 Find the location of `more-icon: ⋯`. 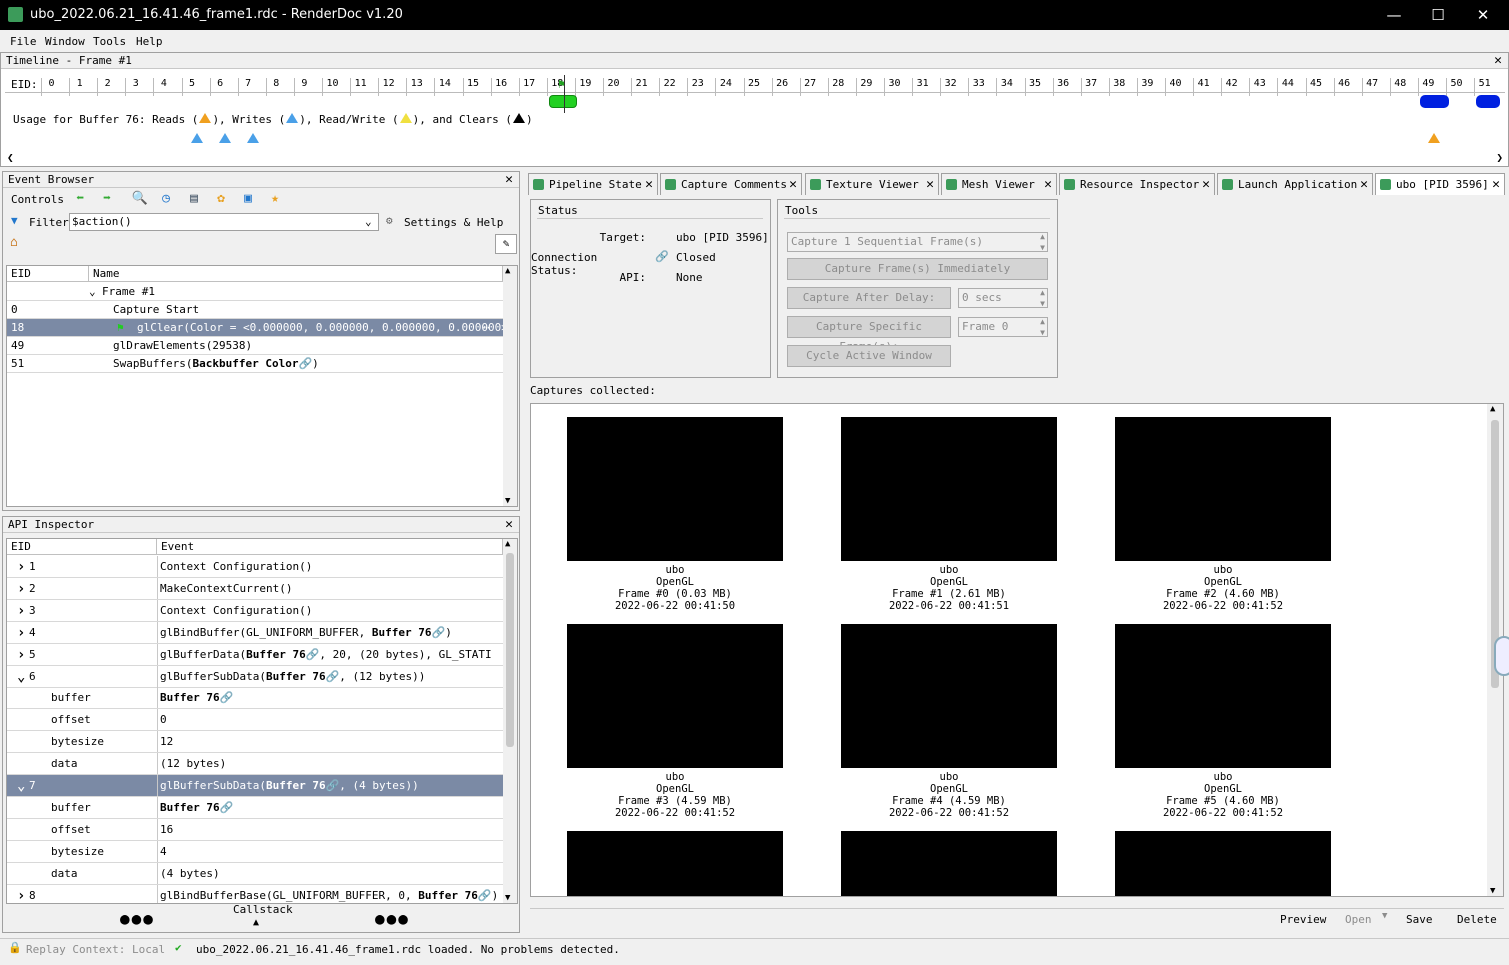

more-icon: ⋯ is located at coordinates (486, 327).